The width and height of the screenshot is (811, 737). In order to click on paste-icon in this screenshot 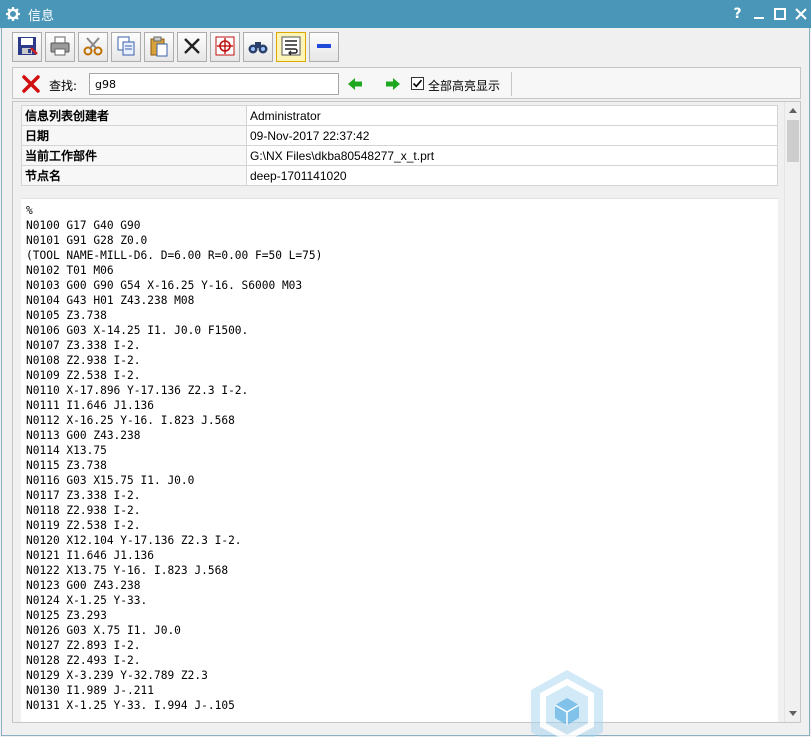, I will do `click(159, 47)`.